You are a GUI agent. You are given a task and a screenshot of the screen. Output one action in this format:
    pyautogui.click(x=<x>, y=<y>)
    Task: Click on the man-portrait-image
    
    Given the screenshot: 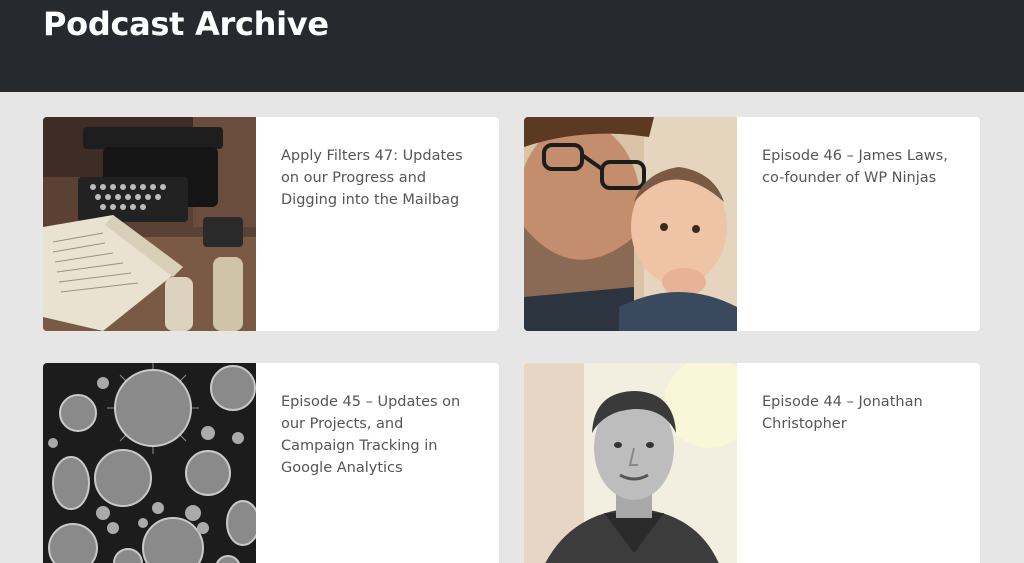 What is the action you would take?
    pyautogui.click(x=630, y=463)
    